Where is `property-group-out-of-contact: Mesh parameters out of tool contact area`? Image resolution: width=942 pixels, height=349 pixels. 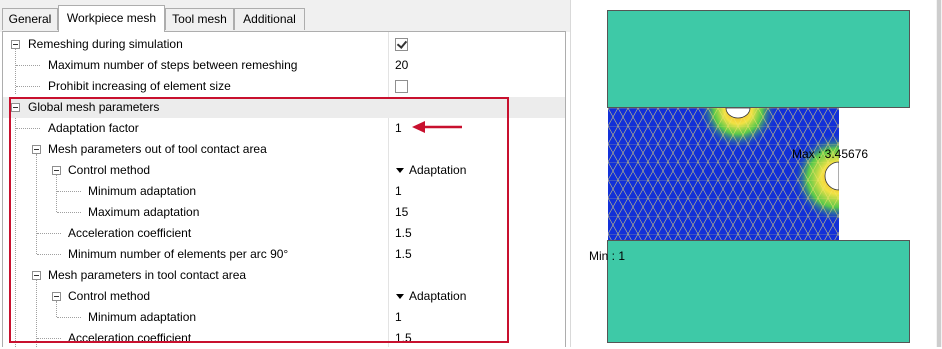 property-group-out-of-contact: Mesh parameters out of tool contact area is located at coordinates (284, 149).